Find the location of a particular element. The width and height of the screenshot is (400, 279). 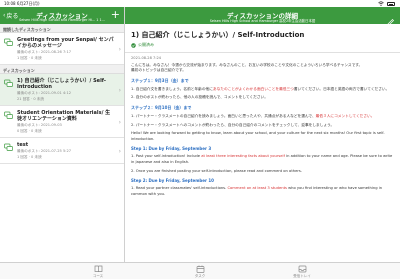

book-icon is located at coordinates (98, 269).